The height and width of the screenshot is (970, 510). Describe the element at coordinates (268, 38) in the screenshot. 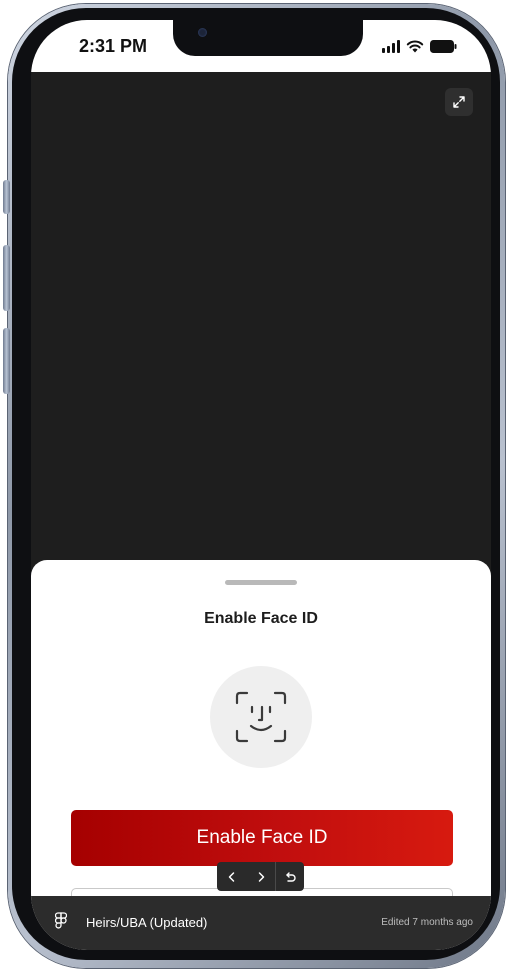

I see `notch` at that location.